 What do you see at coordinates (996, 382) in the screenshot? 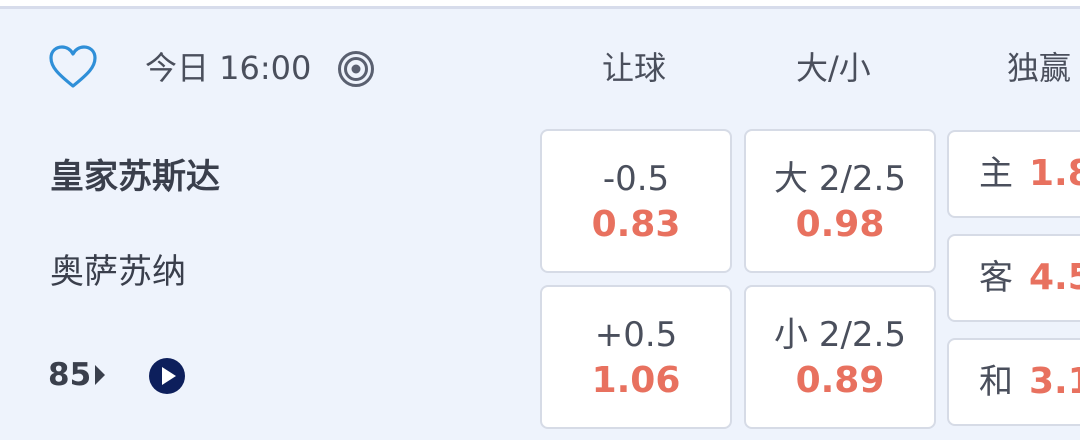
I see `win-draw-label: 和` at bounding box center [996, 382].